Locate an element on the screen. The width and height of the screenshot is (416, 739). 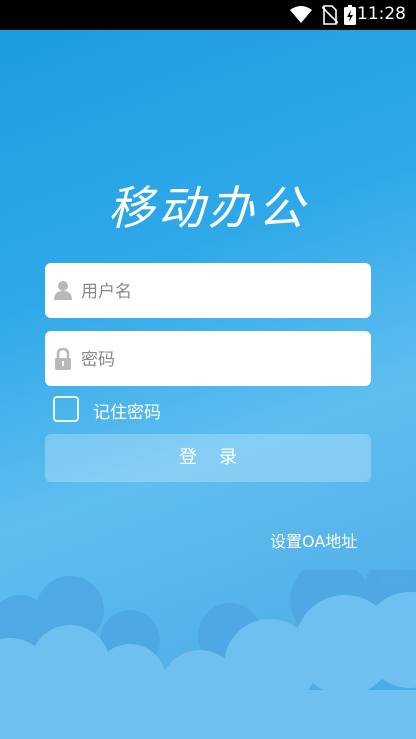
no-sim-icon is located at coordinates (330, 15).